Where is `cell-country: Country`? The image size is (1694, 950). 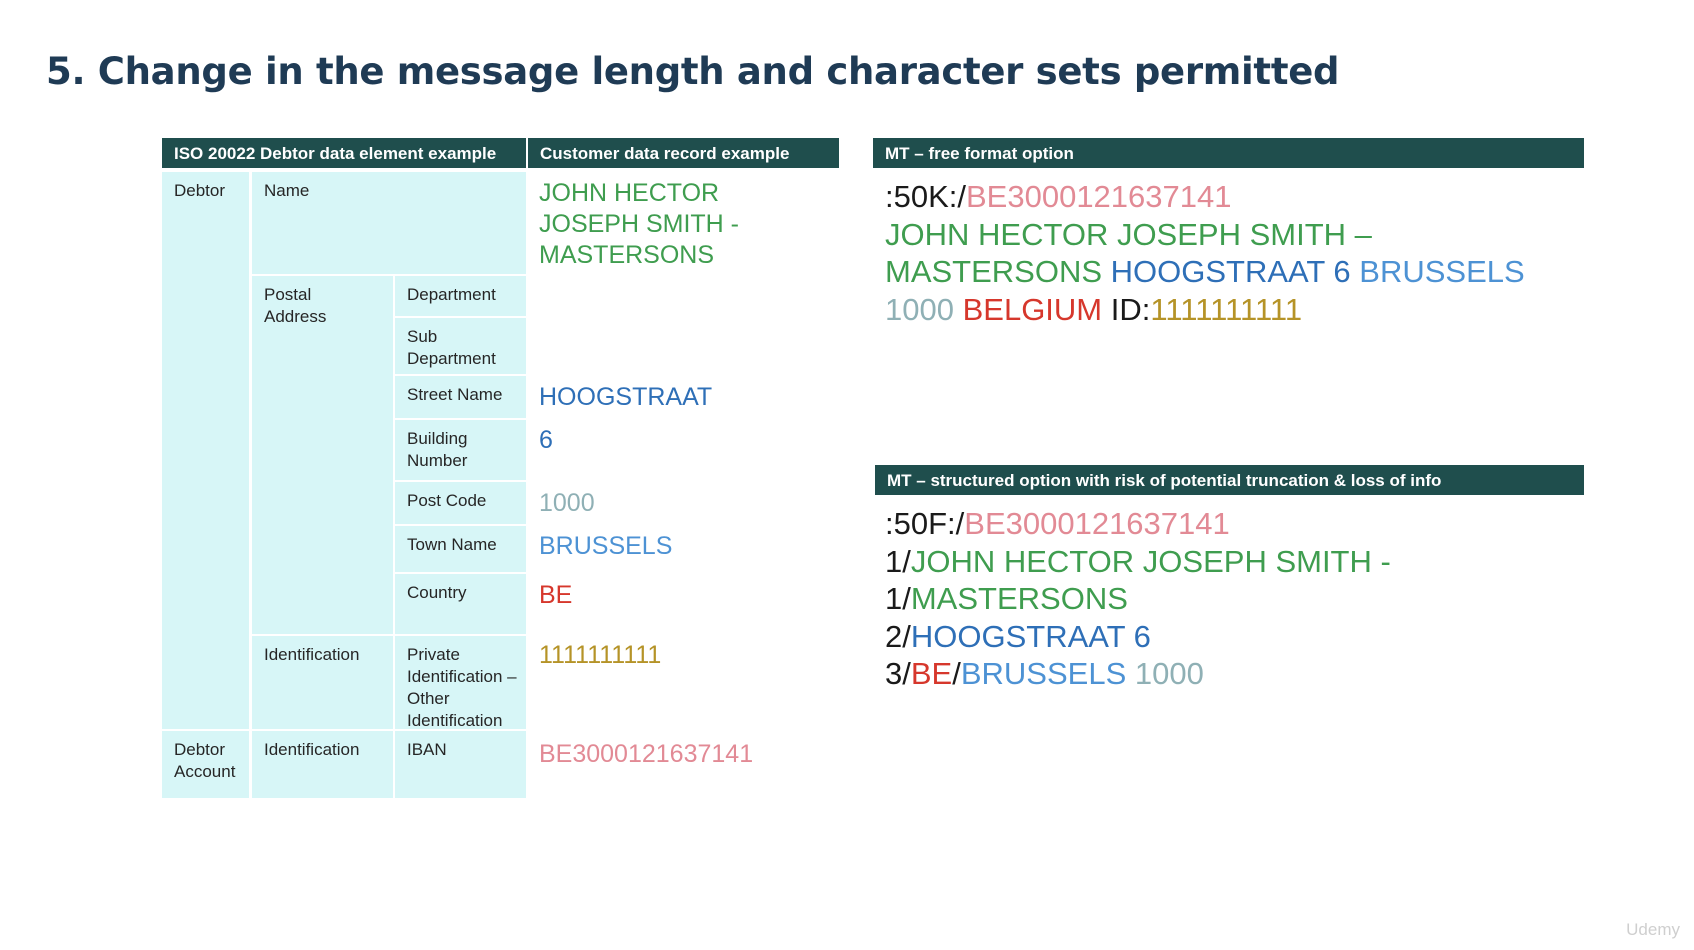
cell-country: Country is located at coordinates (460, 604).